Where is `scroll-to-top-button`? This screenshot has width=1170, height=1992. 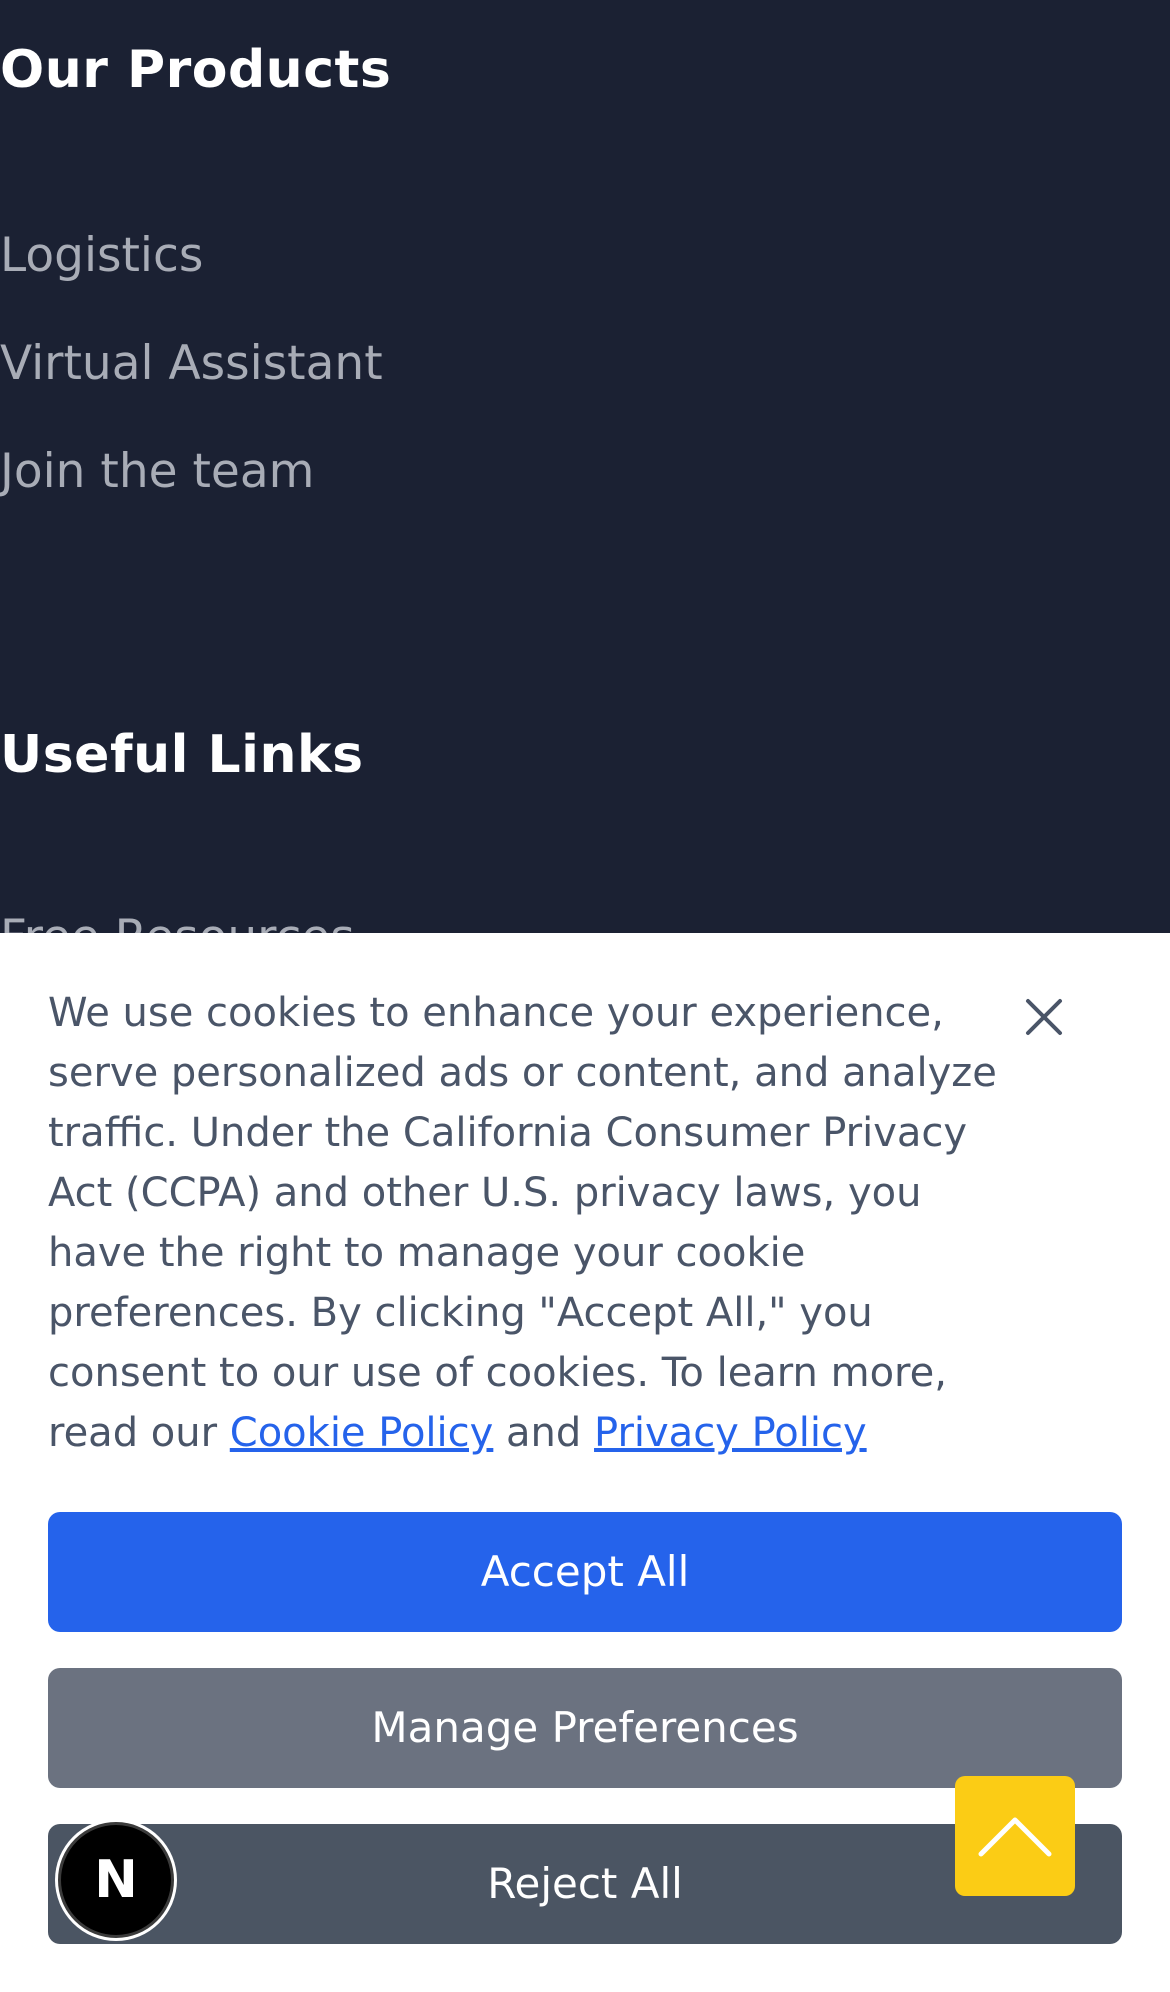
scroll-to-top-button is located at coordinates (1015, 1836).